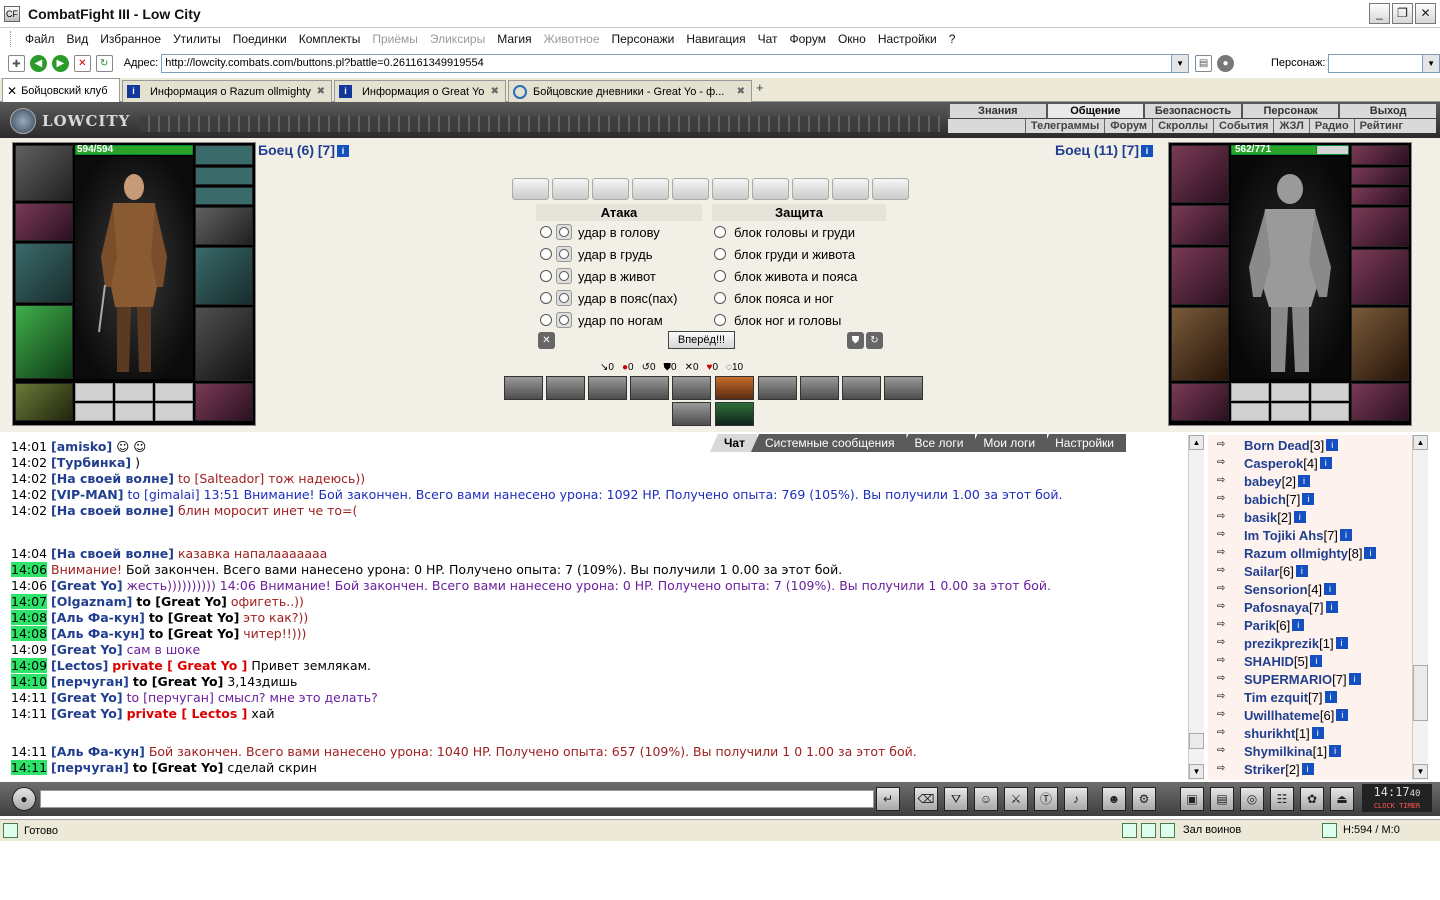 The image size is (1440, 900). I want to click on filter-icon: ⛛, so click(956, 799).